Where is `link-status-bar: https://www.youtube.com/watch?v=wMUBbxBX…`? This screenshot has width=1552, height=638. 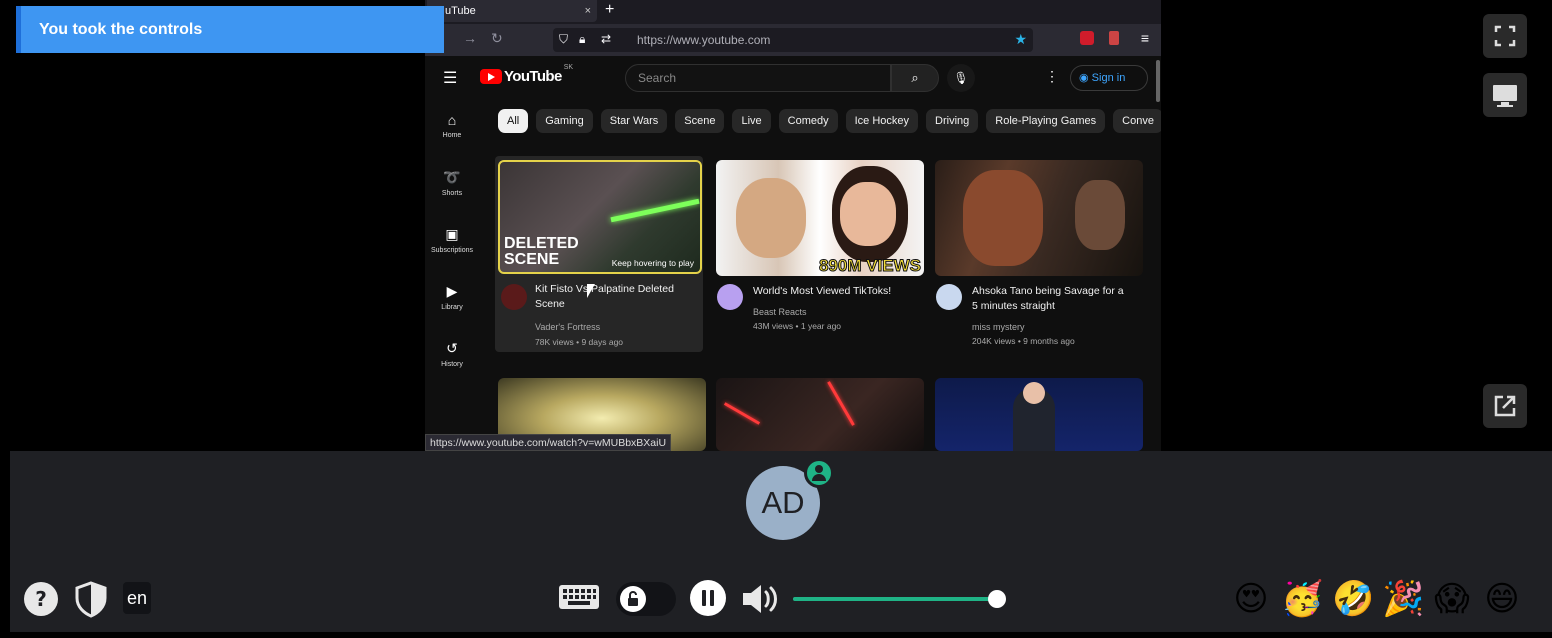 link-status-bar: https://www.youtube.com/watch?v=wMUBbxBX… is located at coordinates (548, 442).